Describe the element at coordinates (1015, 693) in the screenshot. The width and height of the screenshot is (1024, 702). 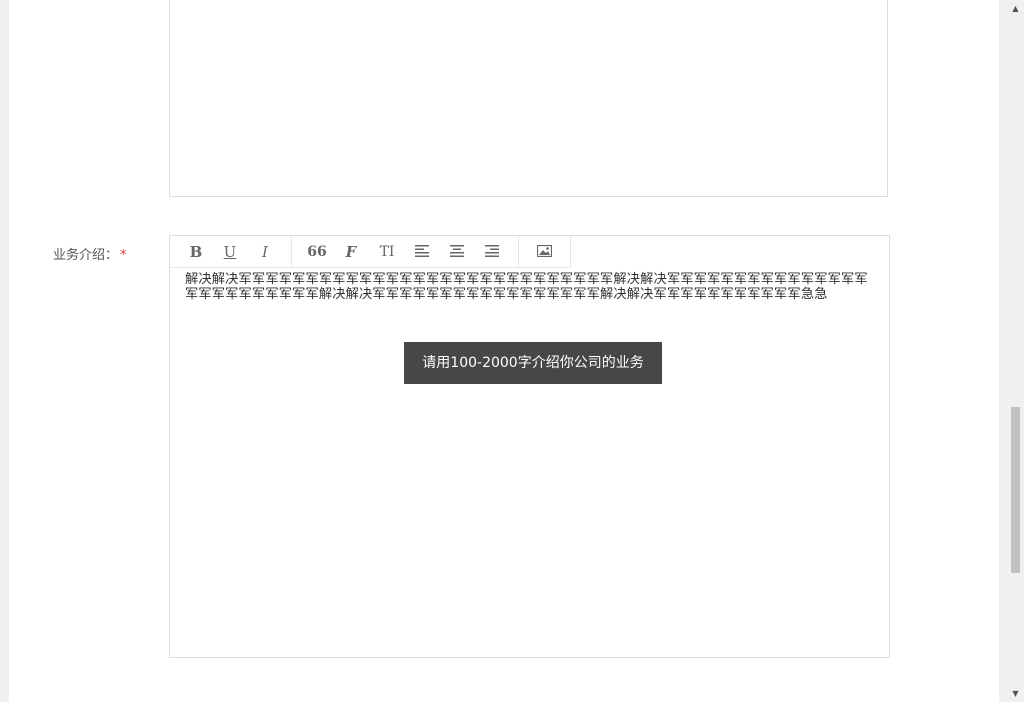
I see `scroll-down-arrow-icon: ▼` at that location.